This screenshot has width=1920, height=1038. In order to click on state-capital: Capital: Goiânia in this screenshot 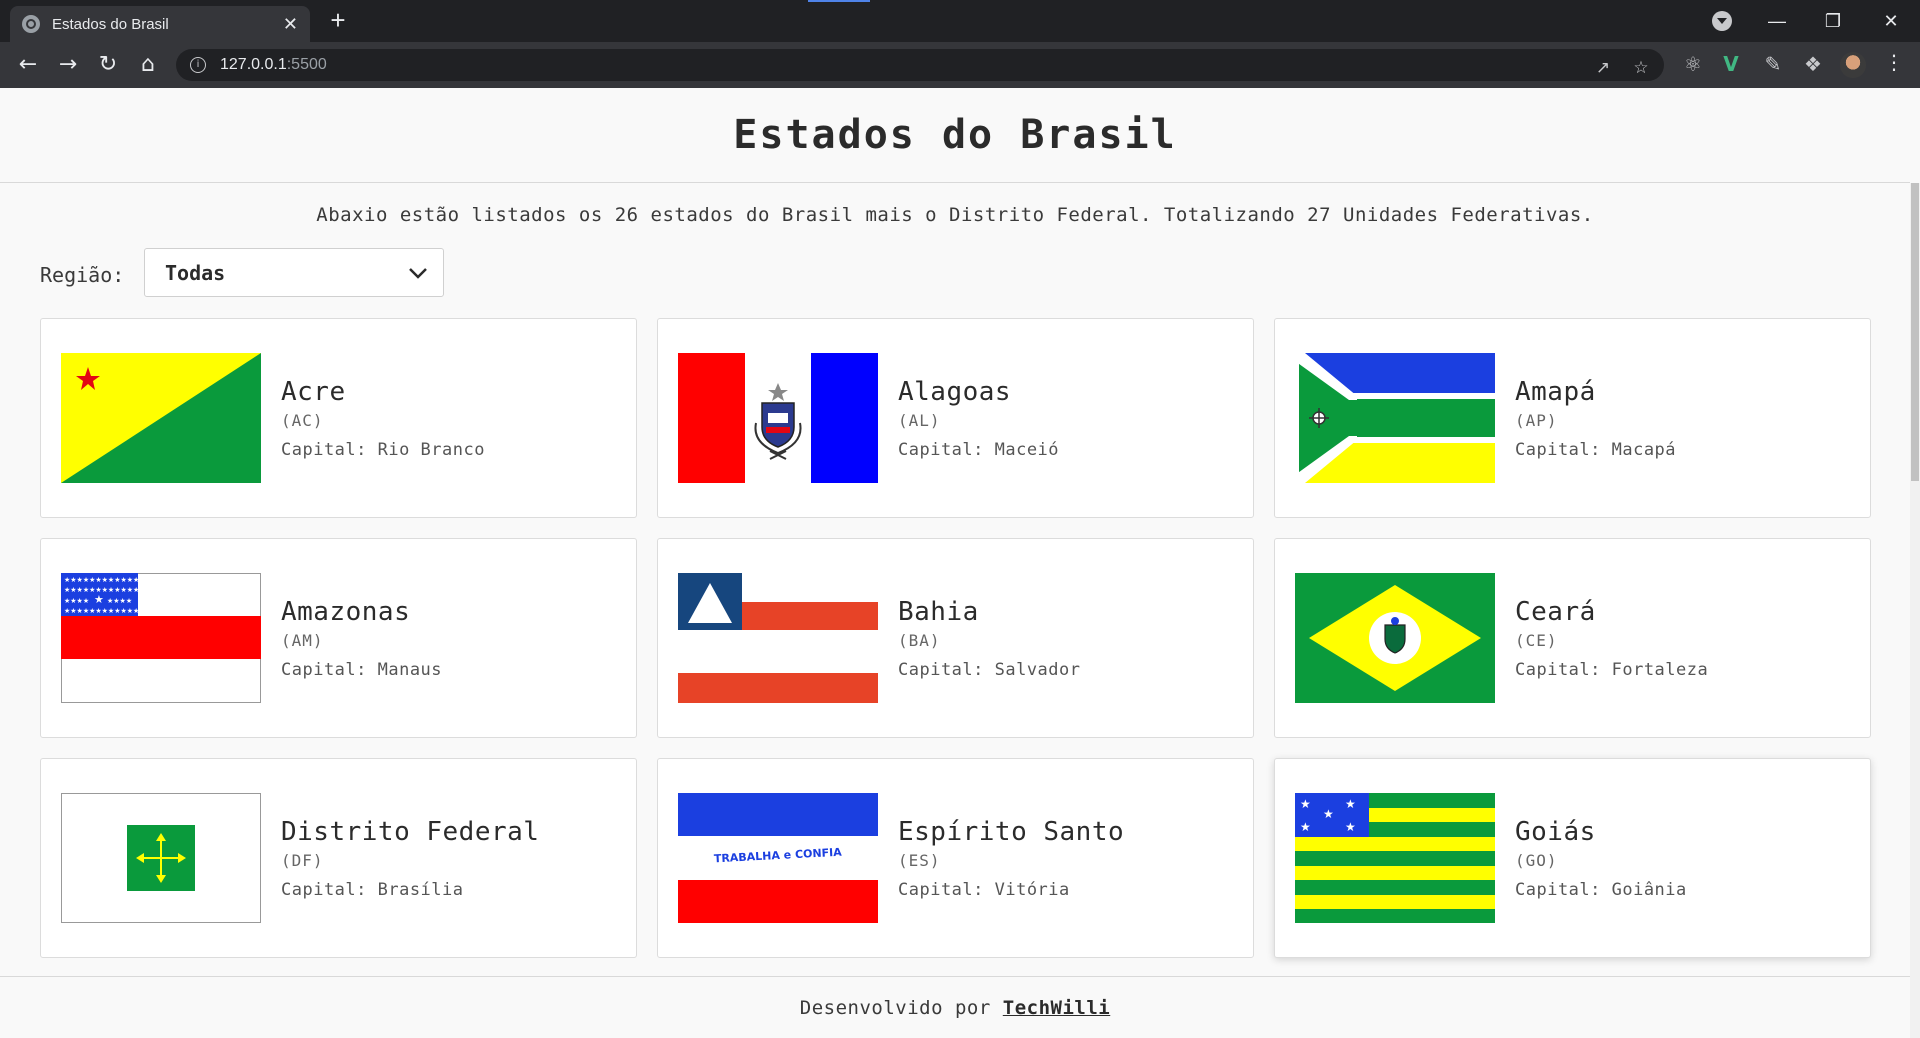, I will do `click(1601, 890)`.